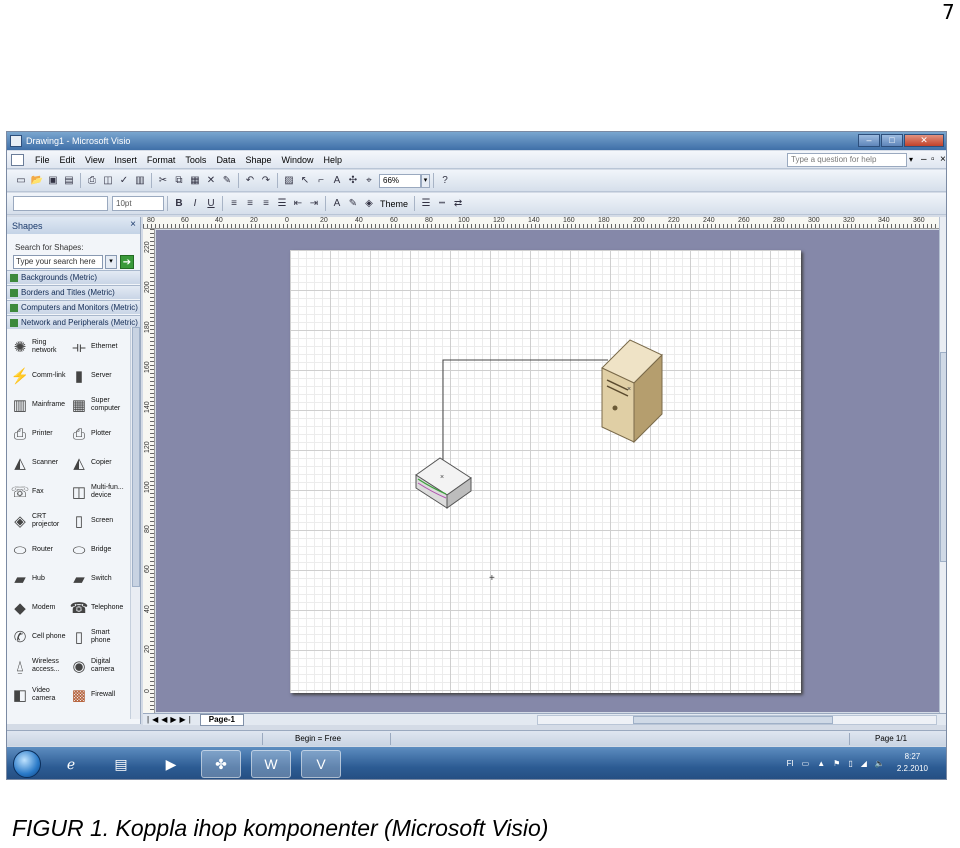 The width and height of the screenshot is (960, 848). I want to click on line-color-icon: ✎, so click(353, 204).